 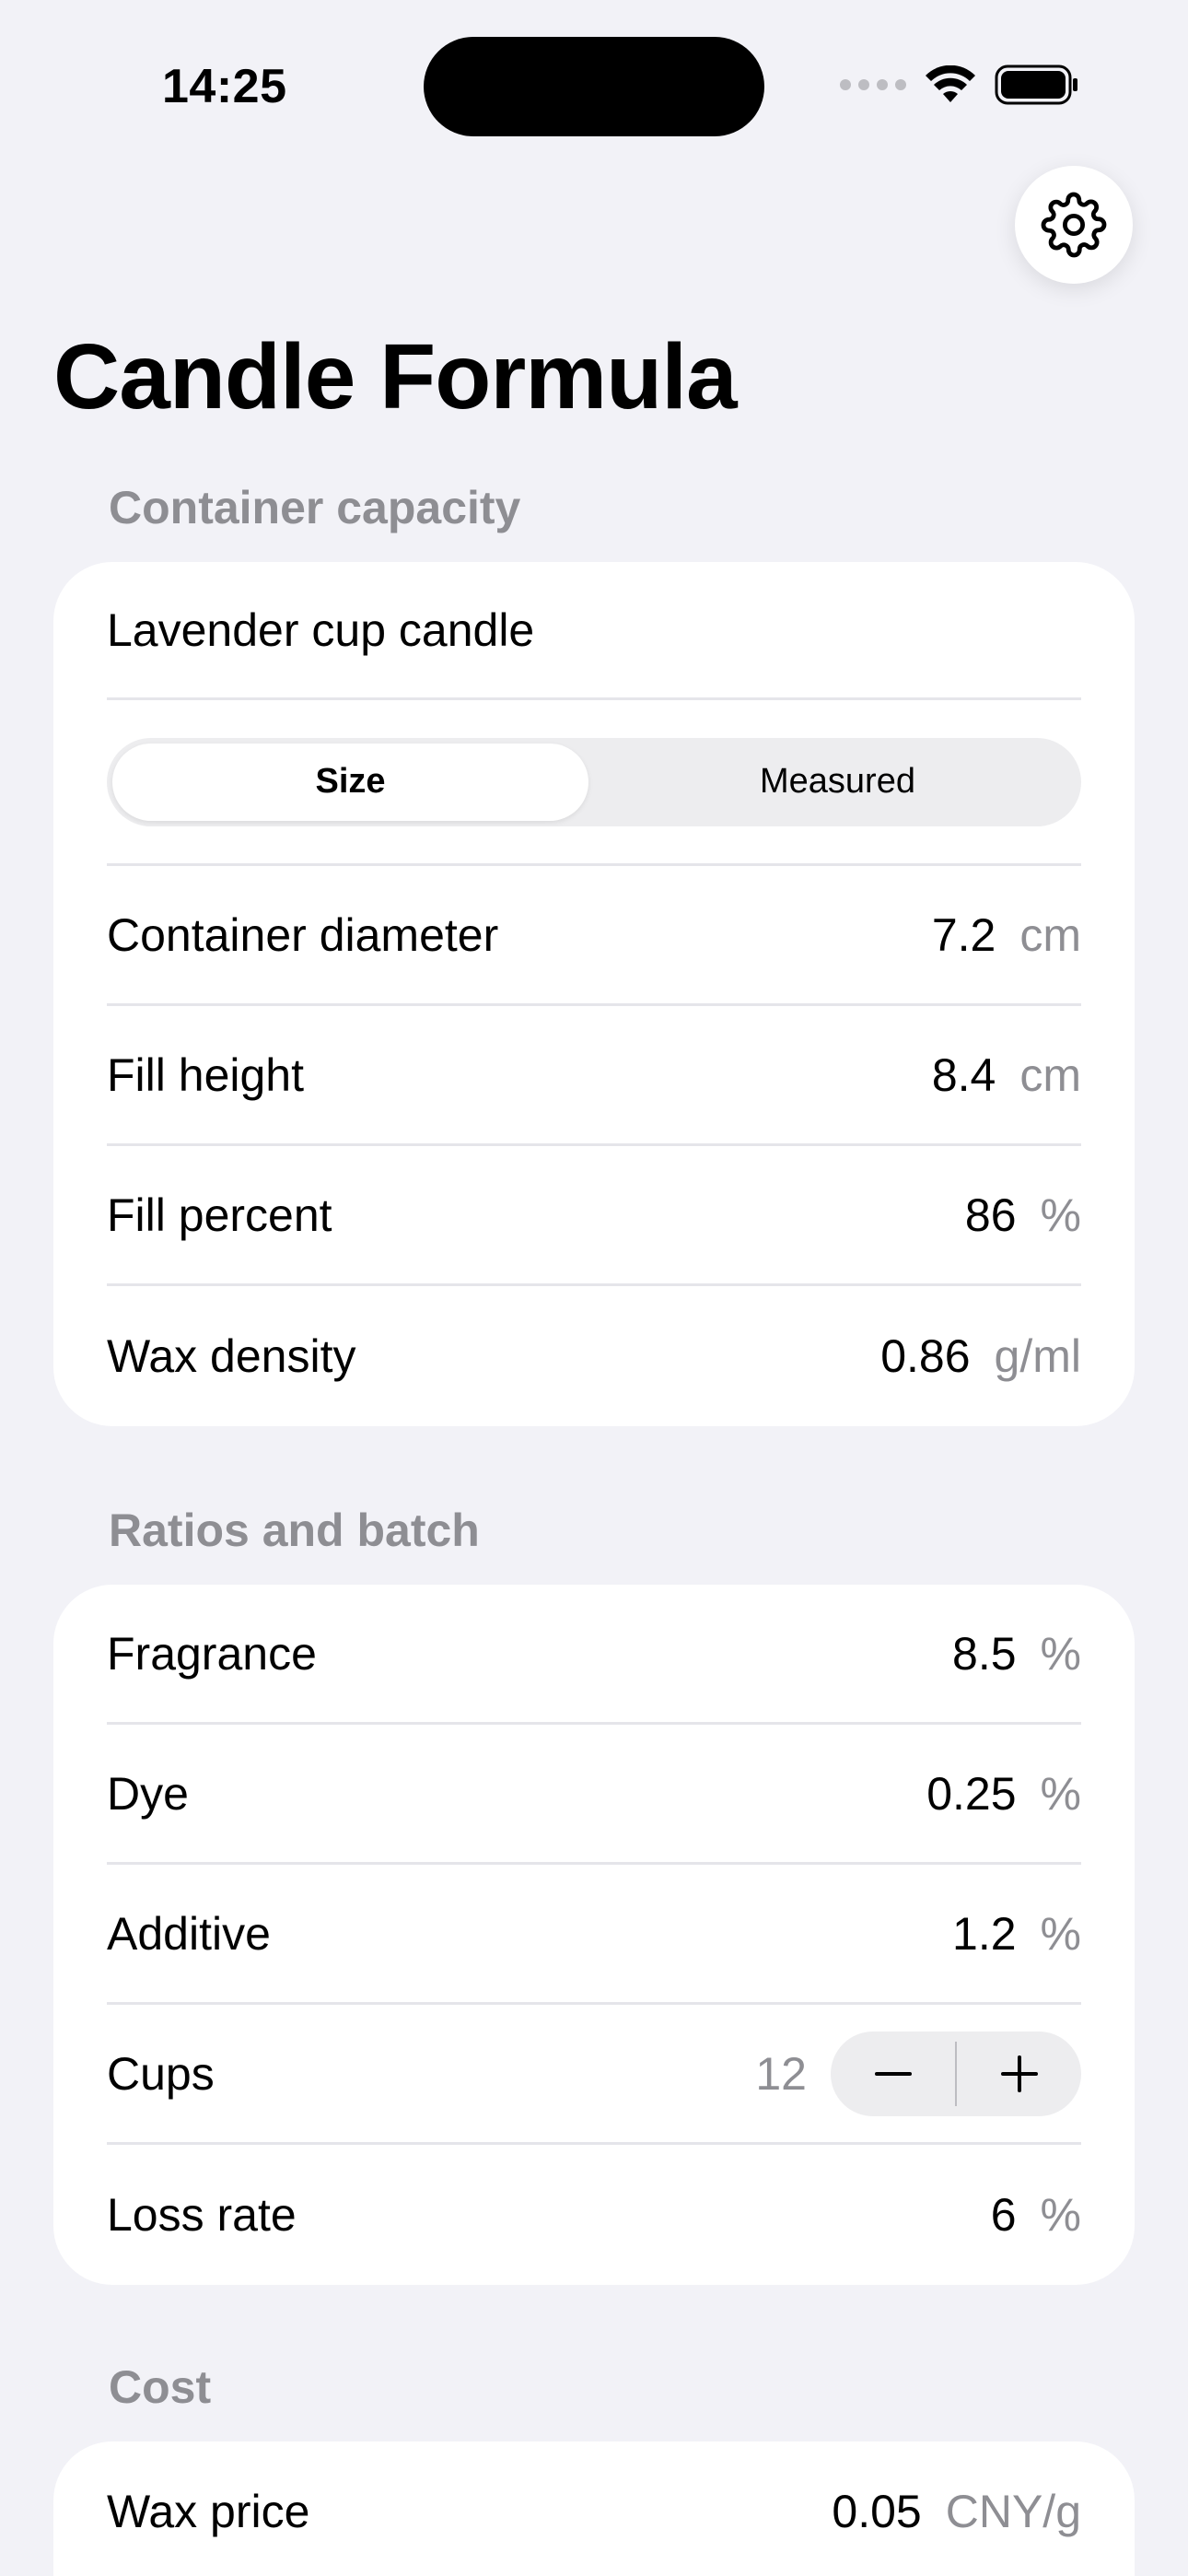 I want to click on cups-stepper, so click(x=956, y=2073).